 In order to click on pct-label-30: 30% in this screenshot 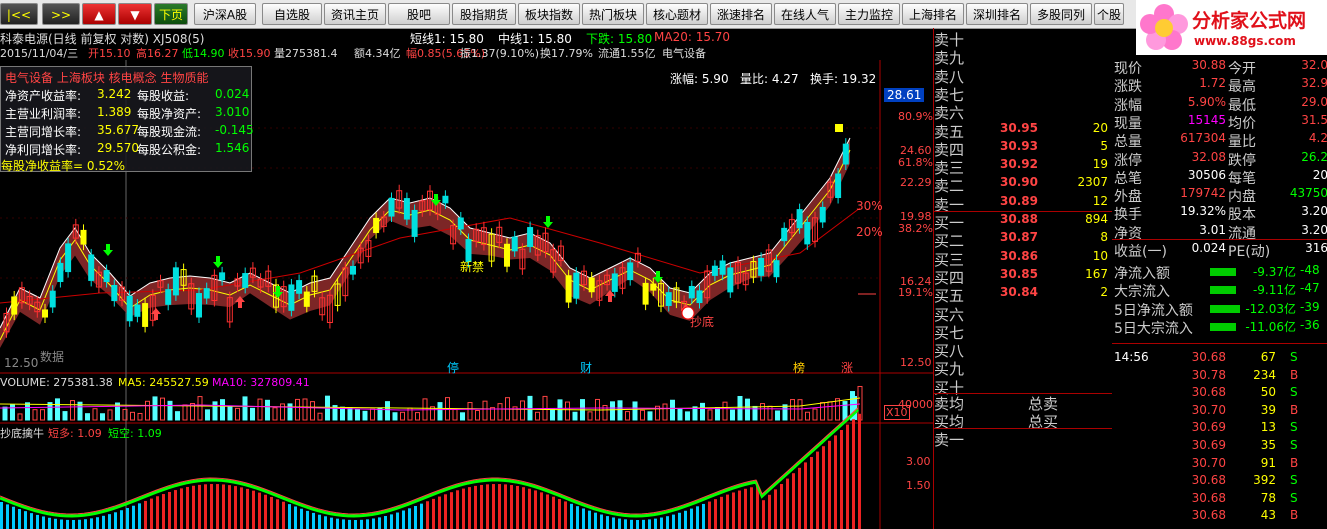, I will do `click(869, 206)`.